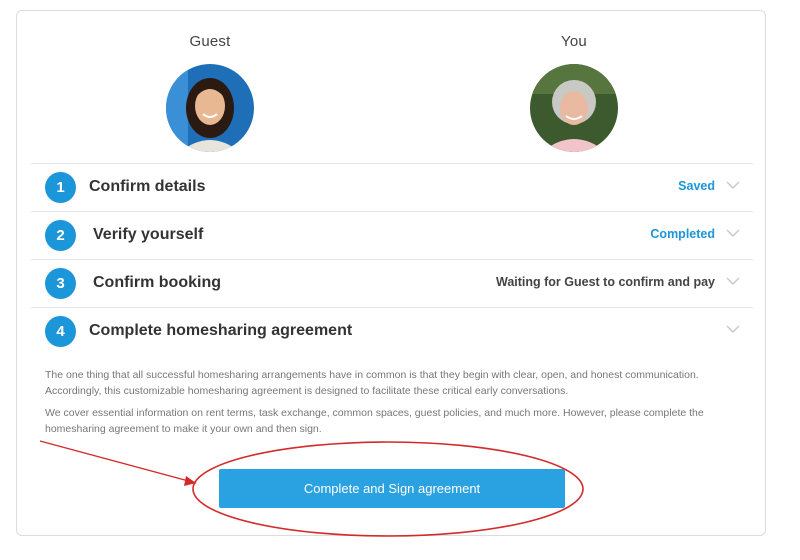 This screenshot has height=560, width=800. I want to click on you-label: You, so click(574, 41).